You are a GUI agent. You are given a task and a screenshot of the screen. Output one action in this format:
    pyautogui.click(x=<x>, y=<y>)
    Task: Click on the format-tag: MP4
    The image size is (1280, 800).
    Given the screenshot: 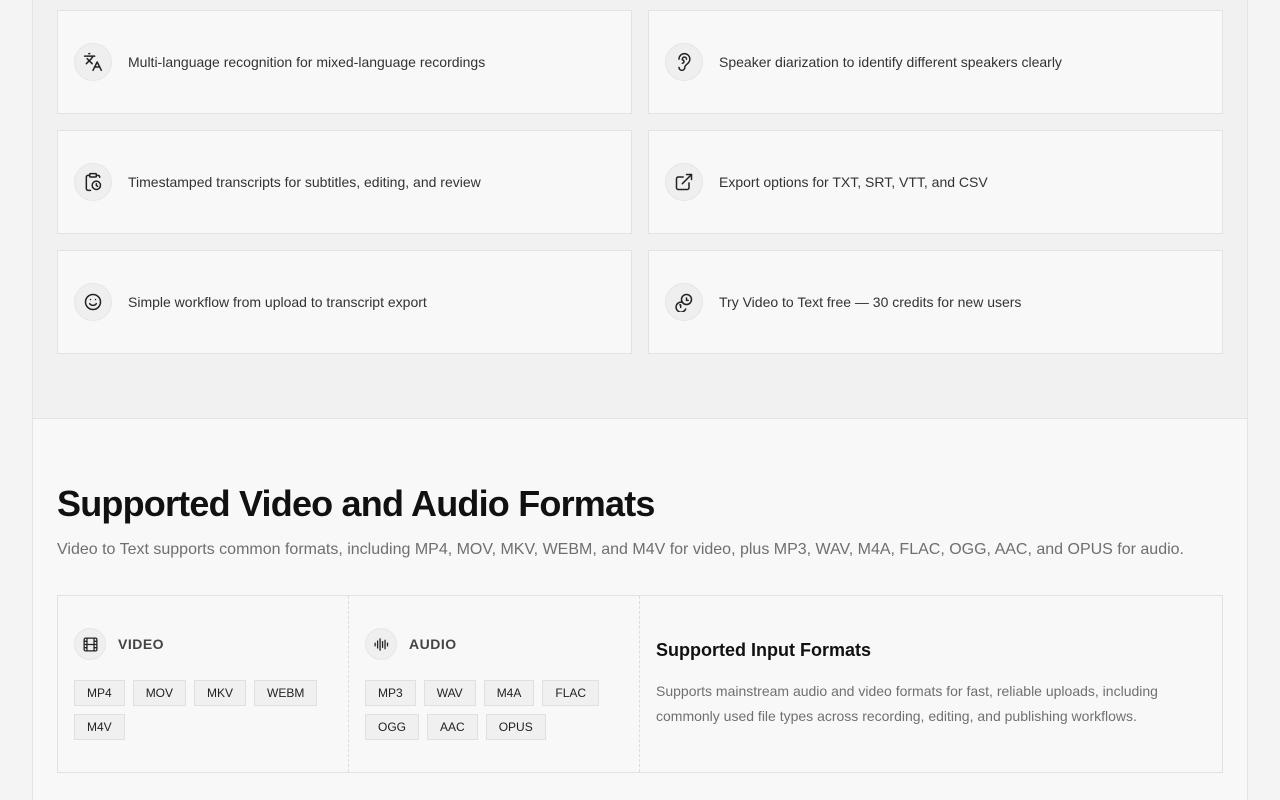 What is the action you would take?
    pyautogui.click(x=99, y=693)
    